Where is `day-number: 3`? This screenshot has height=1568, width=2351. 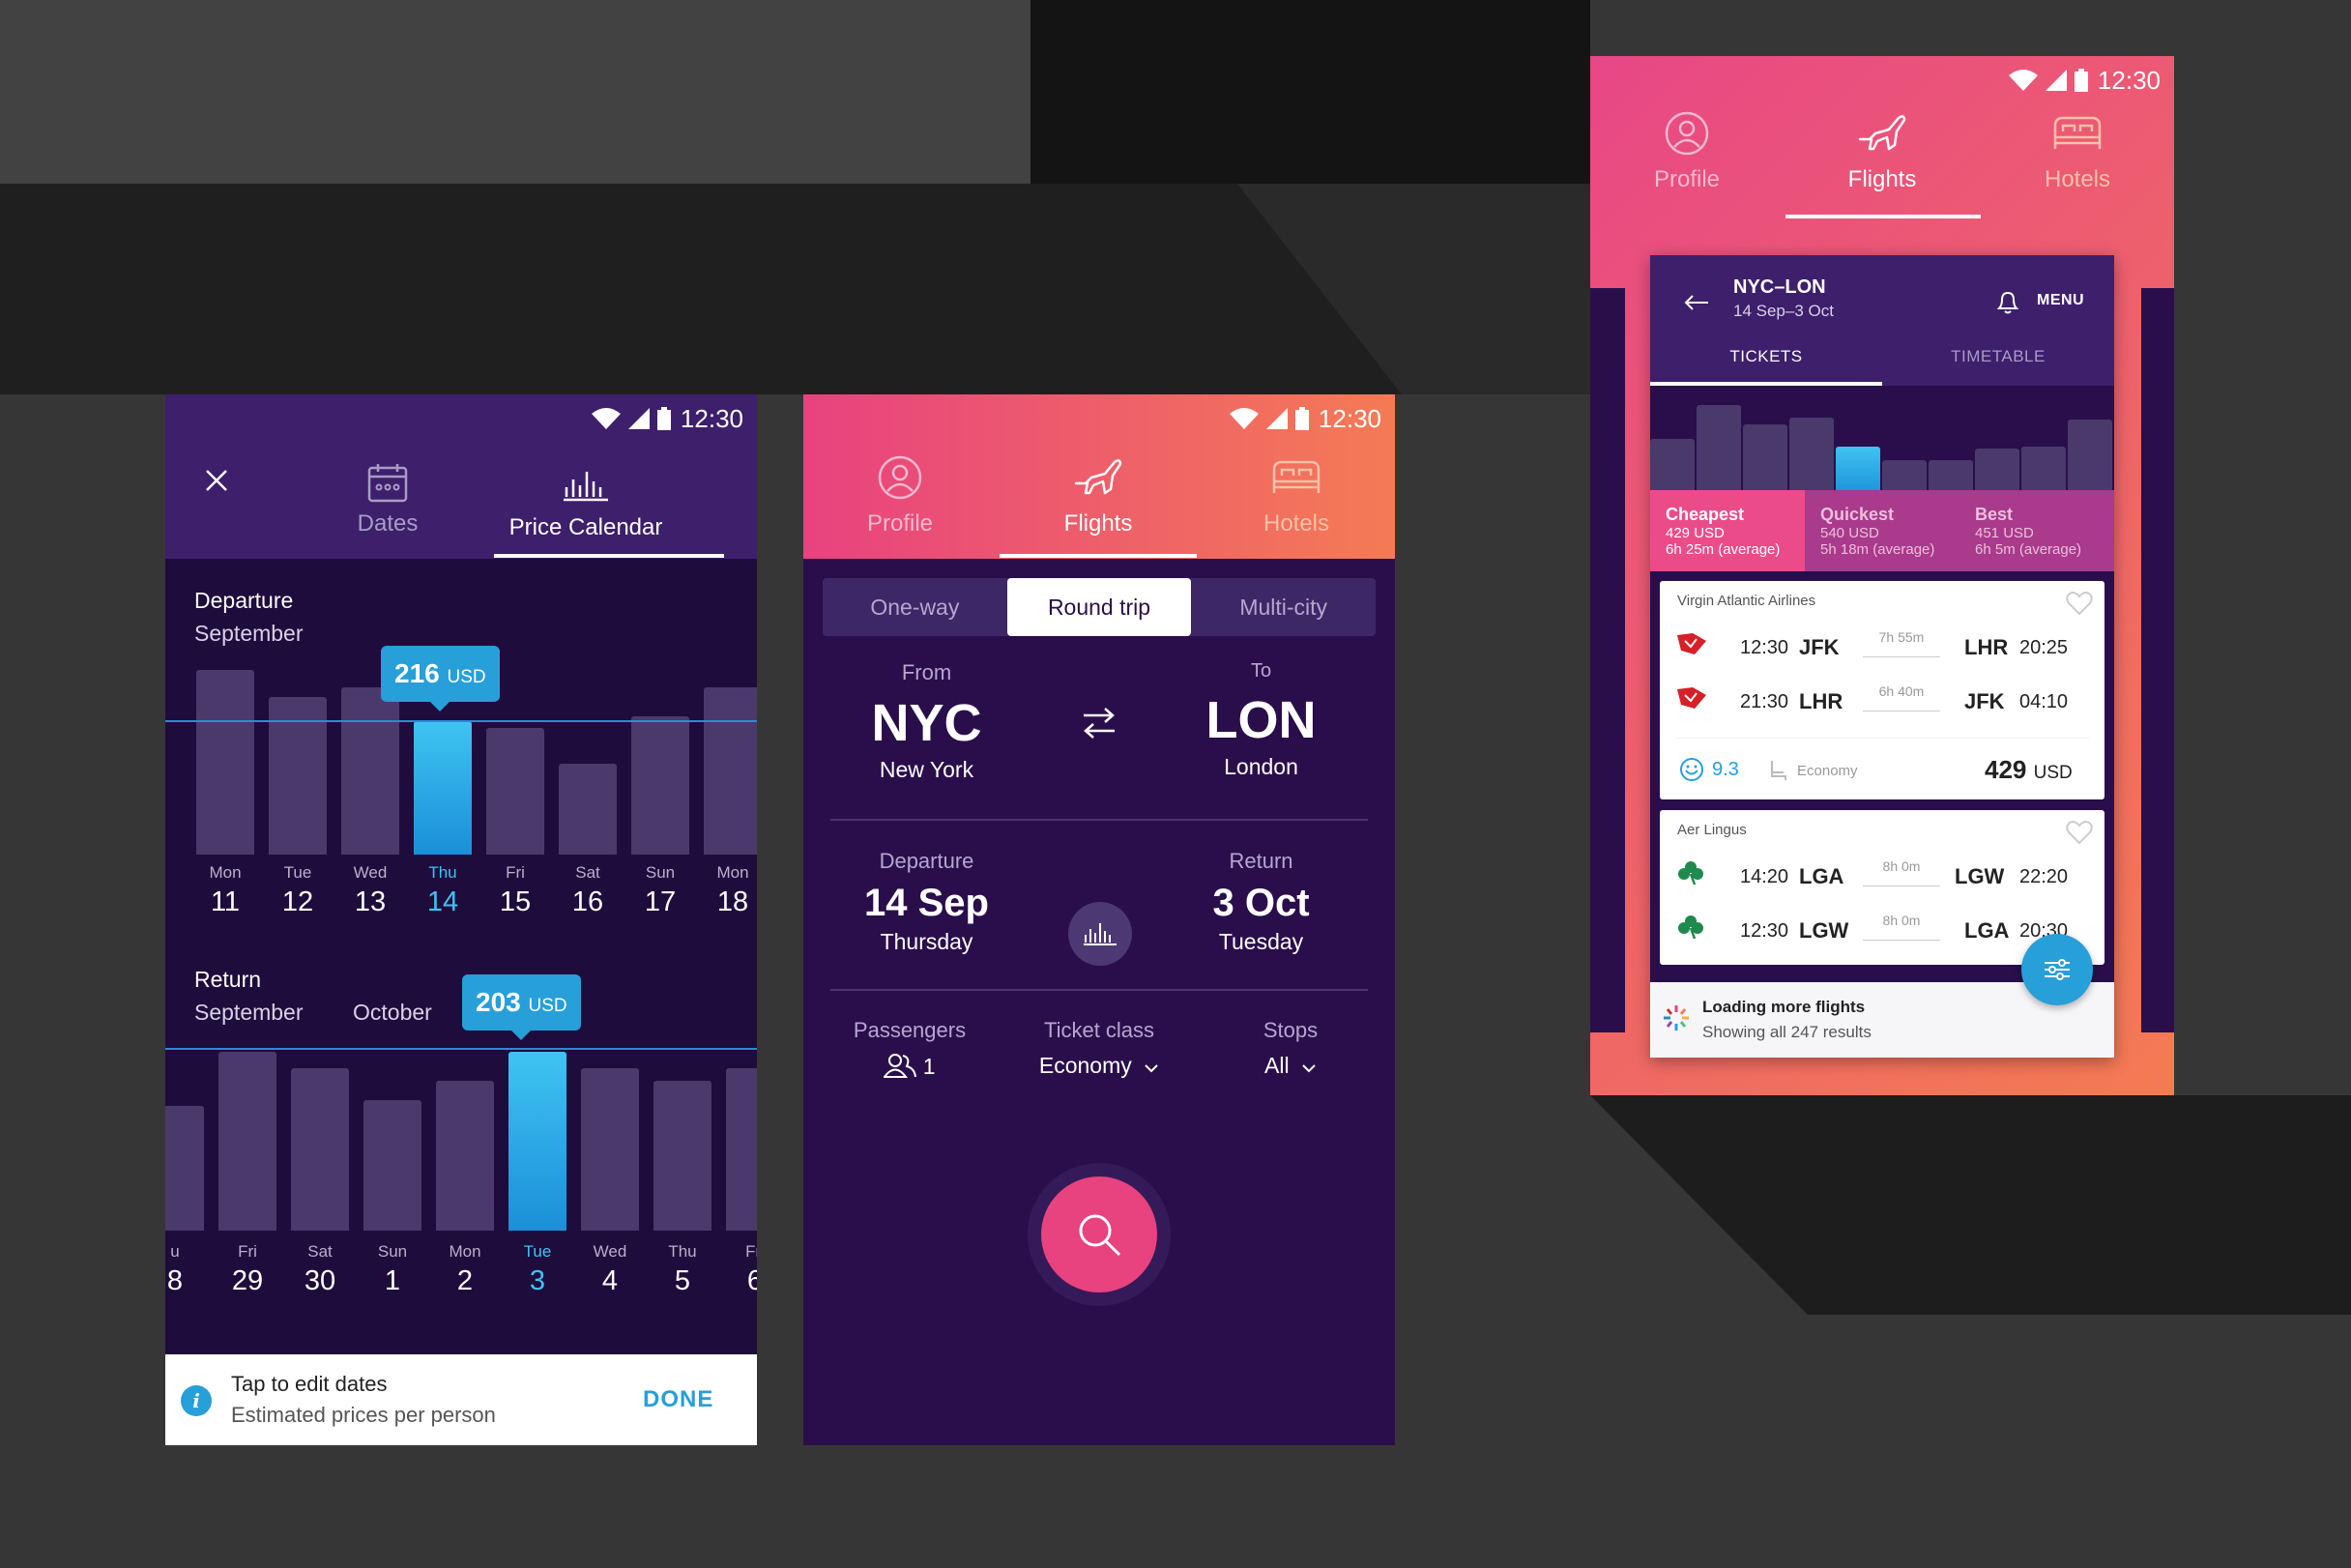 day-number: 3 is located at coordinates (537, 1280).